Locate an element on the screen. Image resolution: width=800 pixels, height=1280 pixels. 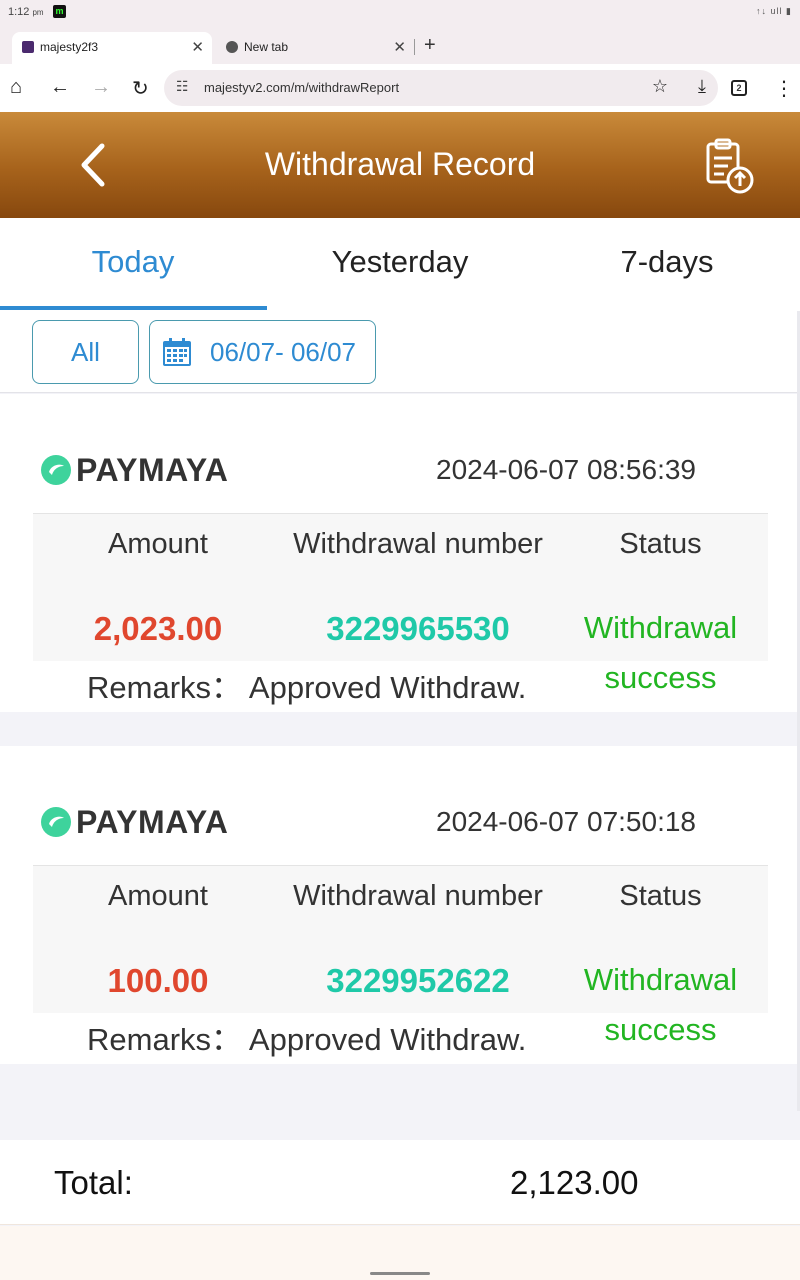
chrome-favicon-icon is located at coordinates (232, 47).